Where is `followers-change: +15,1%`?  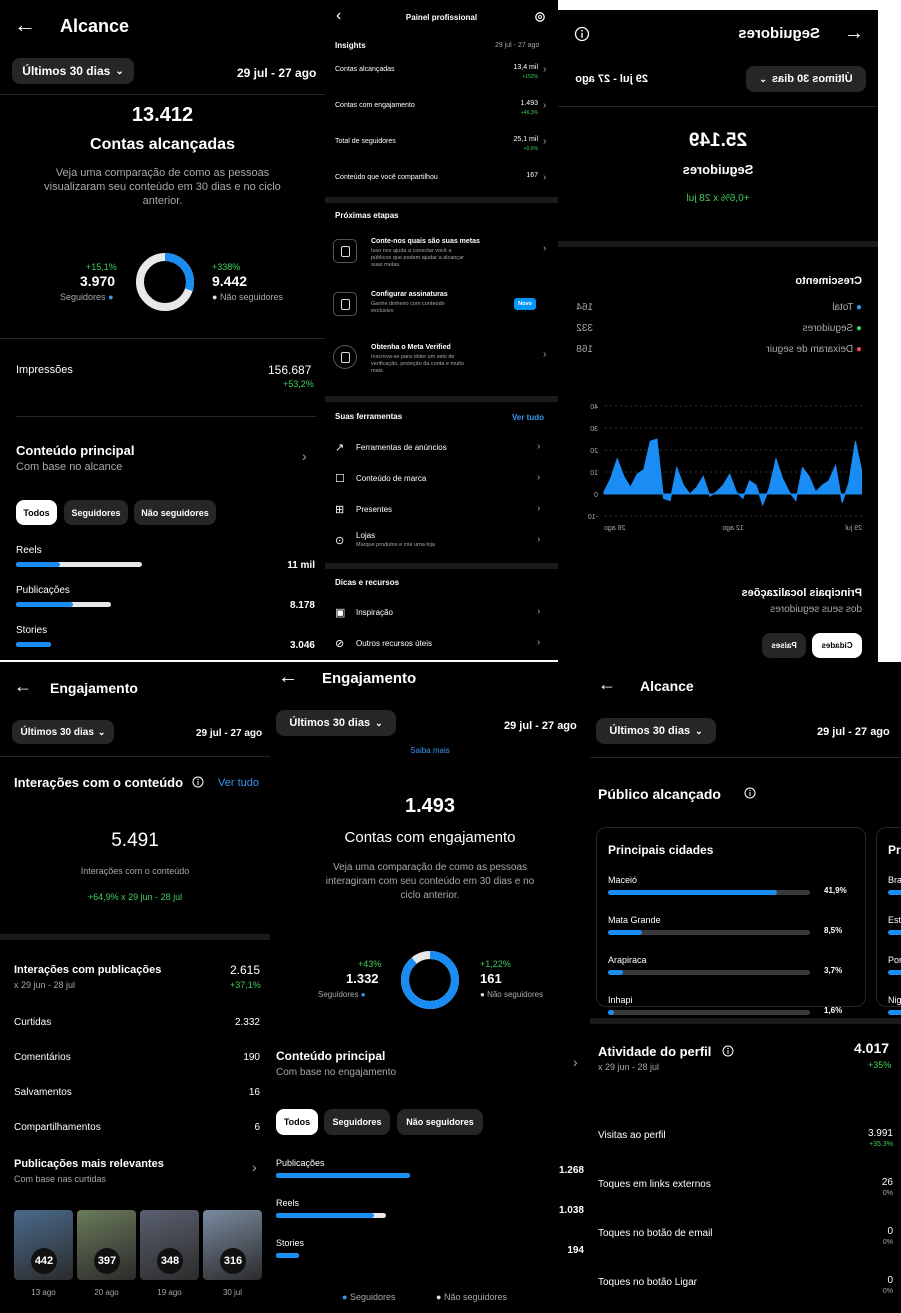 followers-change: +15,1% is located at coordinates (101, 267).